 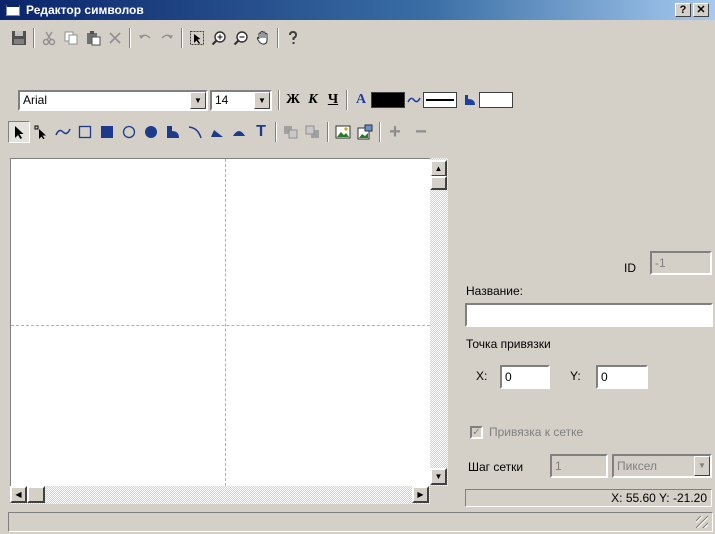 What do you see at coordinates (395, 132) in the screenshot?
I see `add-button: +` at bounding box center [395, 132].